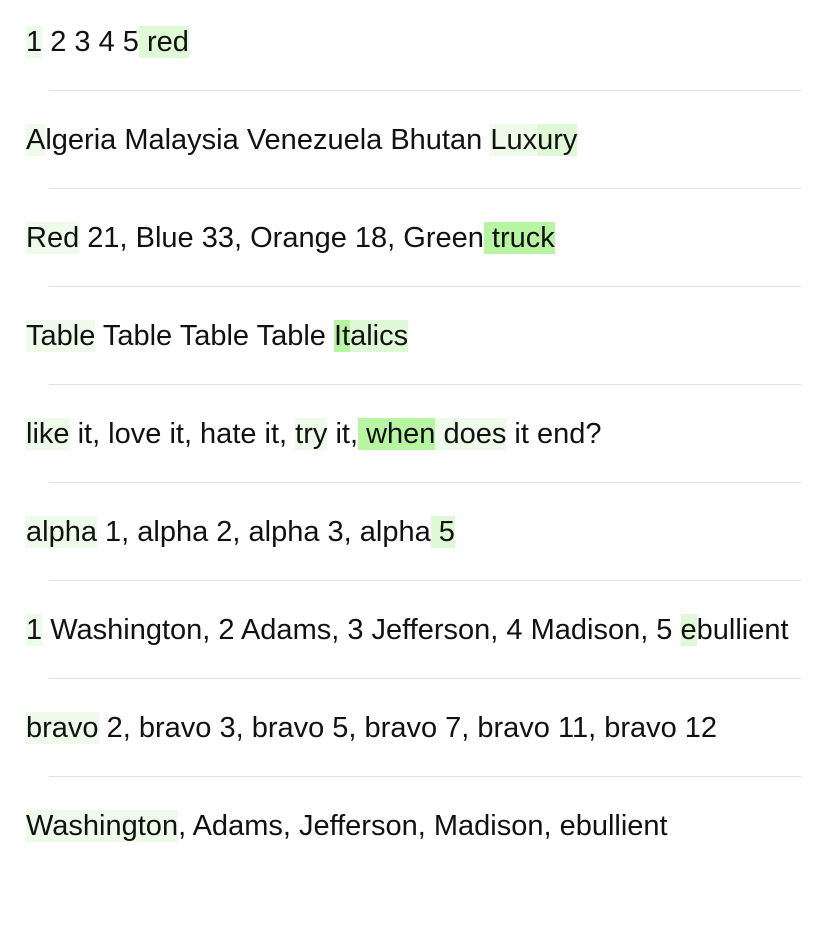 Image resolution: width=814 pixels, height=930 pixels. I want to click on text-segment: alics, so click(379, 336).